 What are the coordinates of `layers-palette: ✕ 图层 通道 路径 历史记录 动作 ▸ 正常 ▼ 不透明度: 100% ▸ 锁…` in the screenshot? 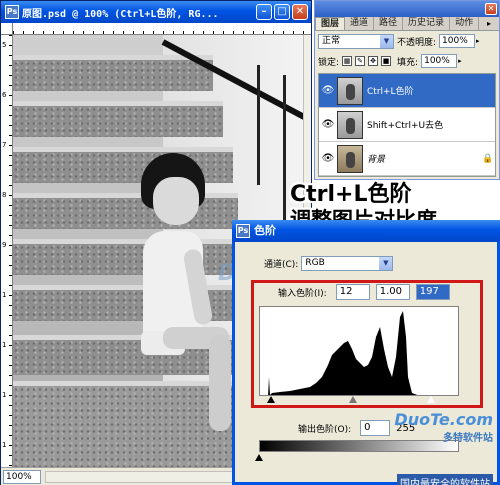 It's located at (407, 90).